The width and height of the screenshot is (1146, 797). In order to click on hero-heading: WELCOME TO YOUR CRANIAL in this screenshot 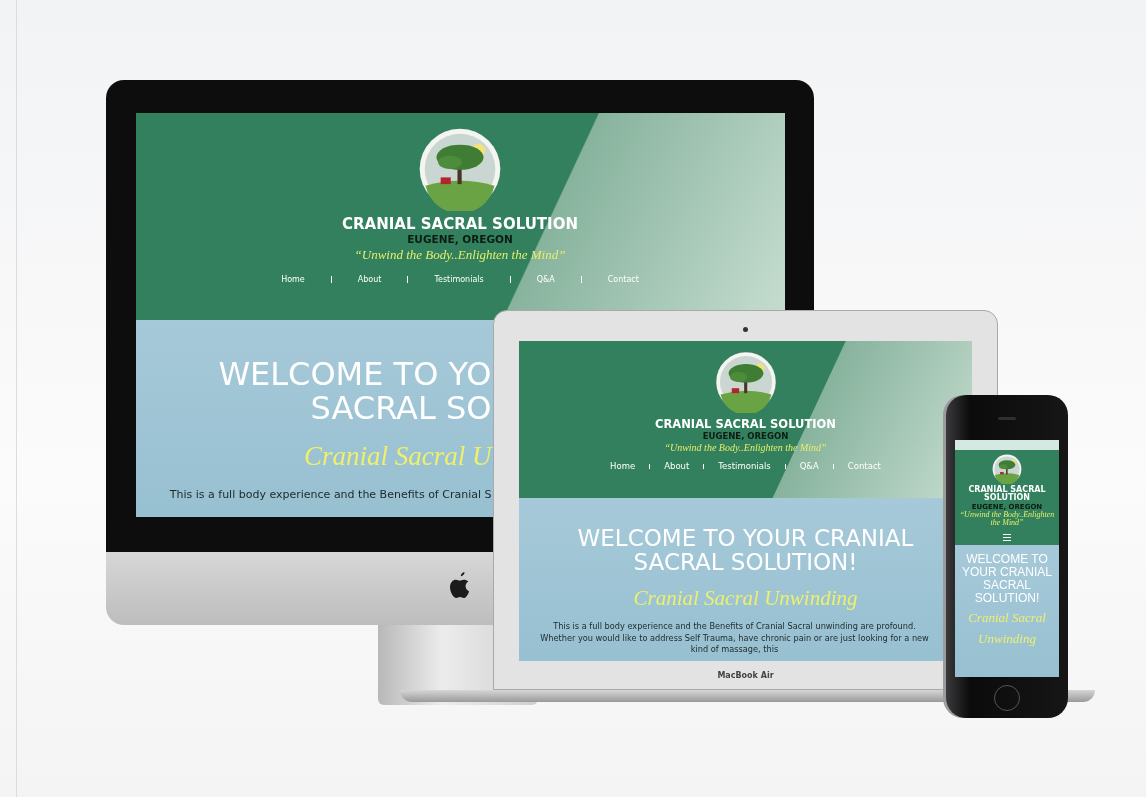, I will do `click(745, 538)`.